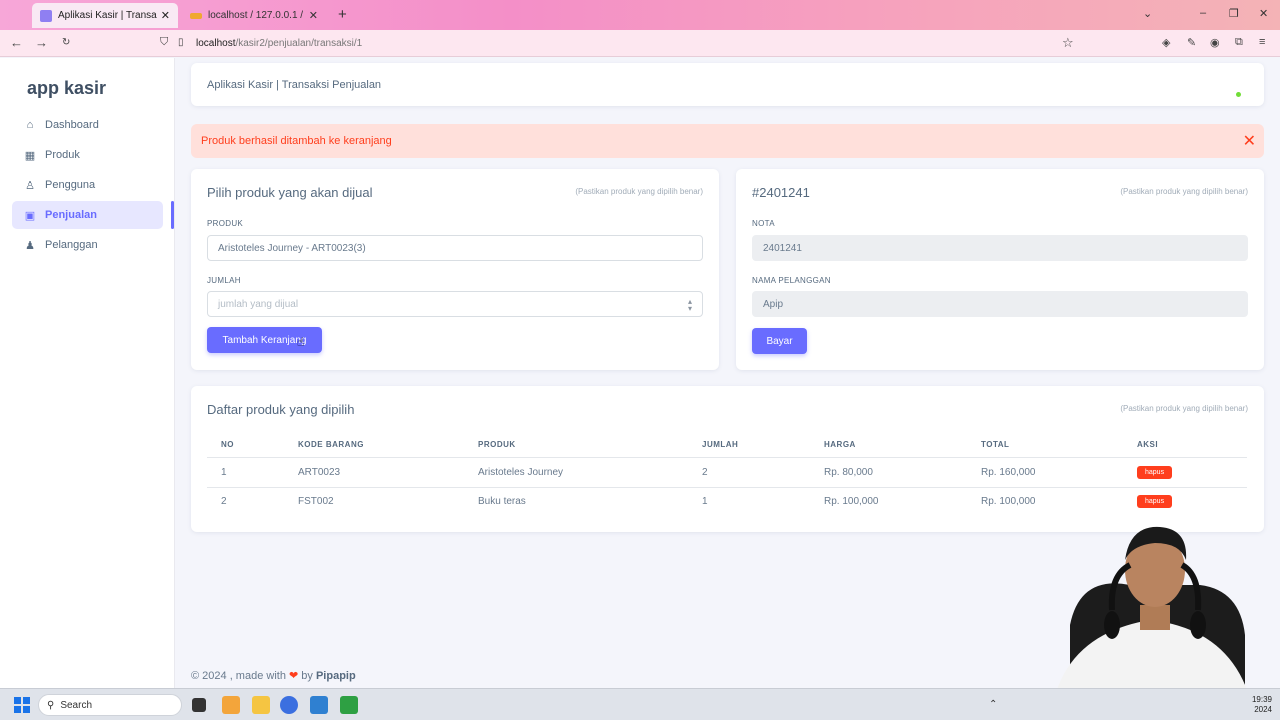  I want to click on taskbar-clock: 19:39 2024, so click(1262, 705).